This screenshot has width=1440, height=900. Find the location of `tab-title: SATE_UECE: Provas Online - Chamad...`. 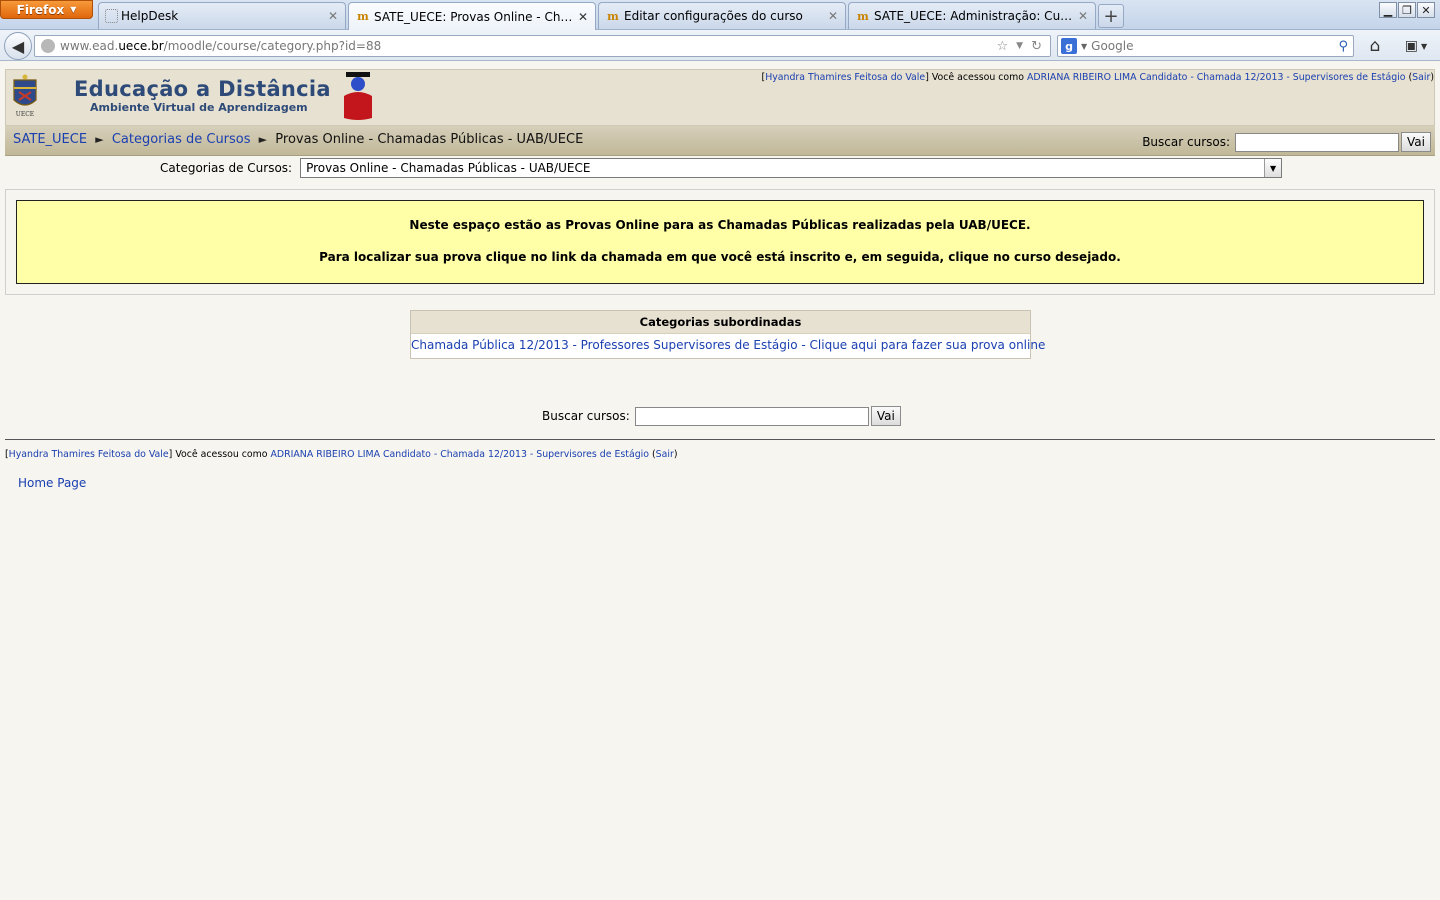

tab-title: SATE_UECE: Provas Online - Chamad... is located at coordinates (473, 16).